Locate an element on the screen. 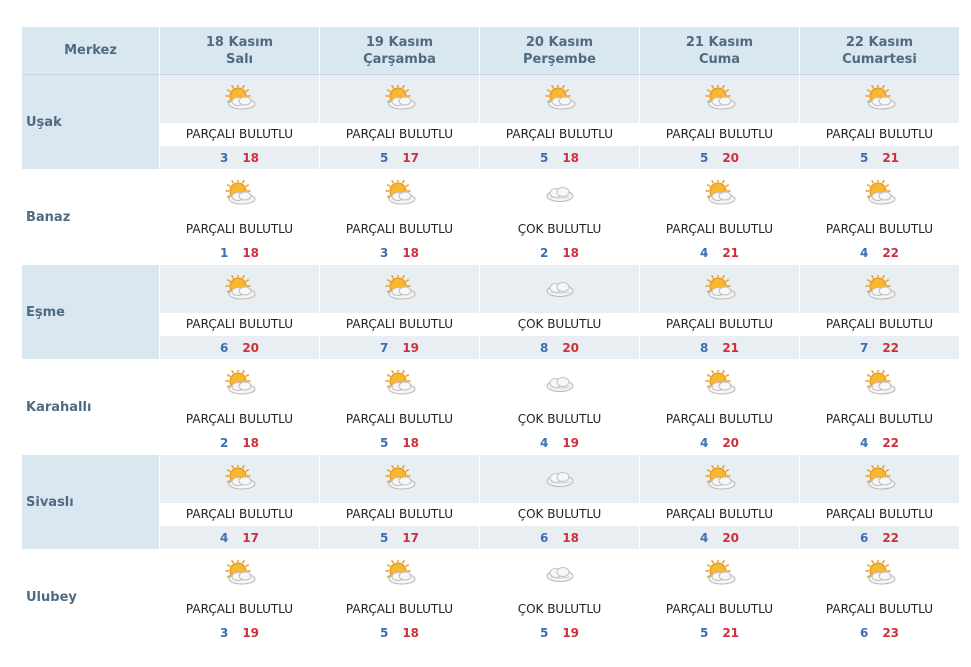 The image size is (971, 667). min-temp: 1 is located at coordinates (224, 252).